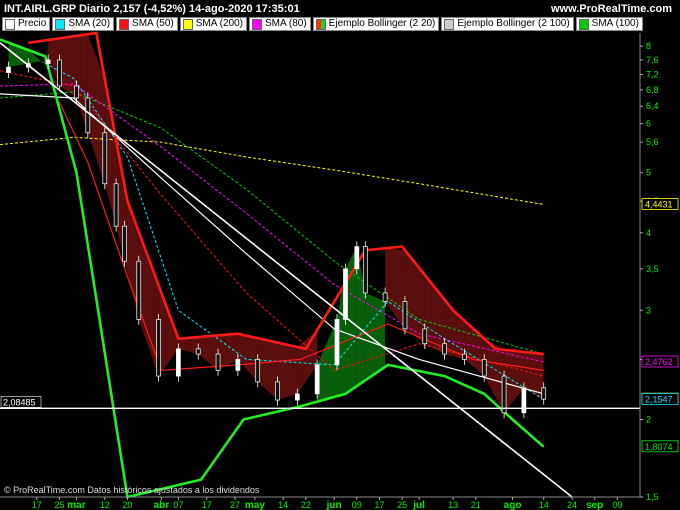 Image resolution: width=680 pixels, height=510 pixels. Describe the element at coordinates (615, 23) in the screenshot. I see `legend-label: SMA (100)` at that location.